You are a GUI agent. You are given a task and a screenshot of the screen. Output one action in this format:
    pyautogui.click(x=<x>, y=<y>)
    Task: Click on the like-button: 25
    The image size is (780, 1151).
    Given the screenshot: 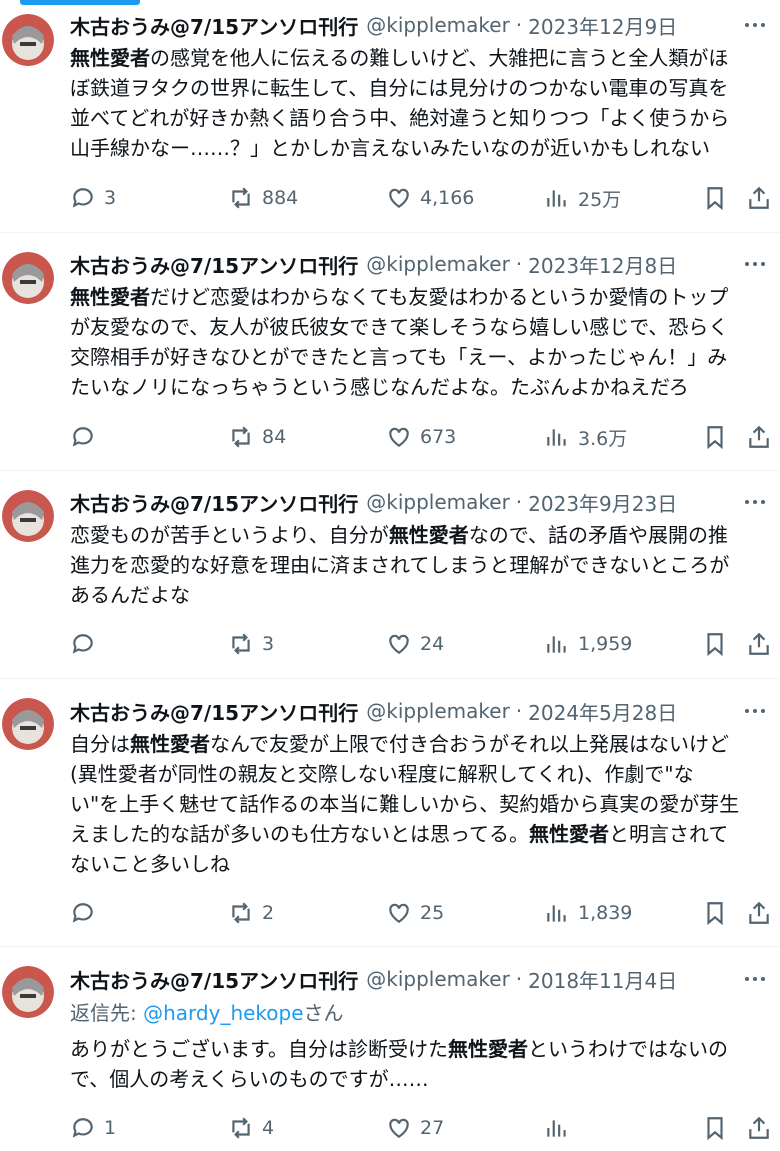 What is the action you would take?
    pyautogui.click(x=415, y=913)
    